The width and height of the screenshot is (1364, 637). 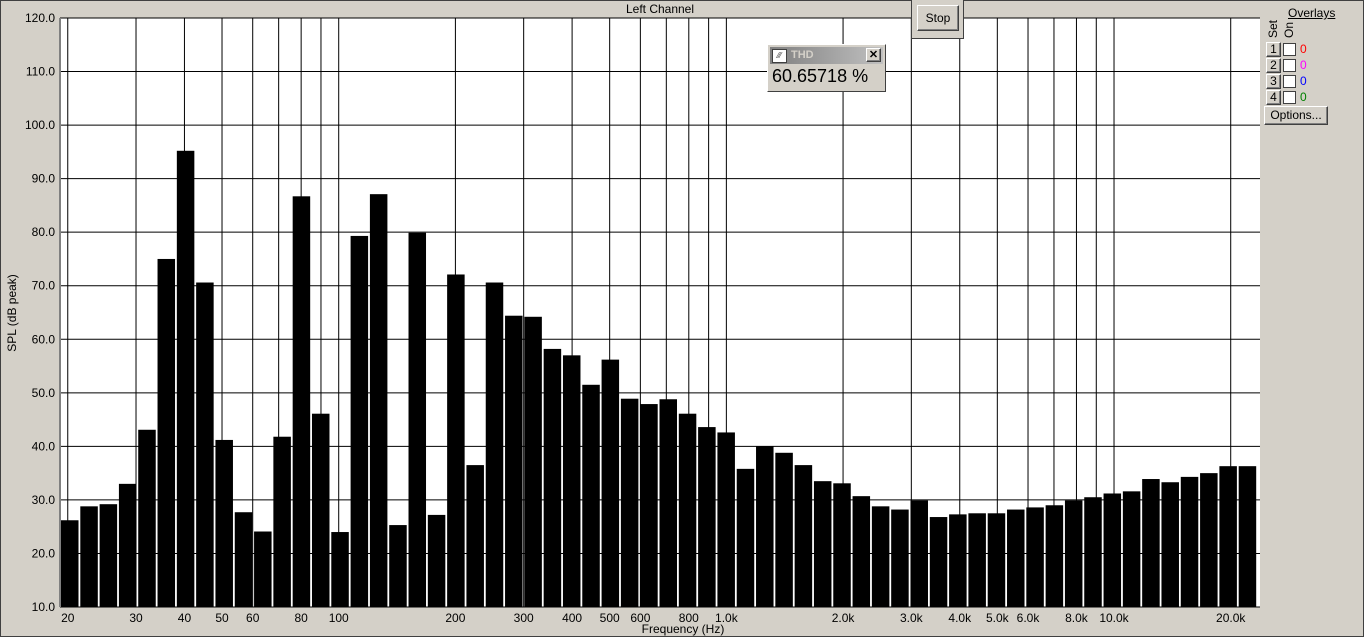 I want to click on x-tick-label: 300, so click(x=524, y=618).